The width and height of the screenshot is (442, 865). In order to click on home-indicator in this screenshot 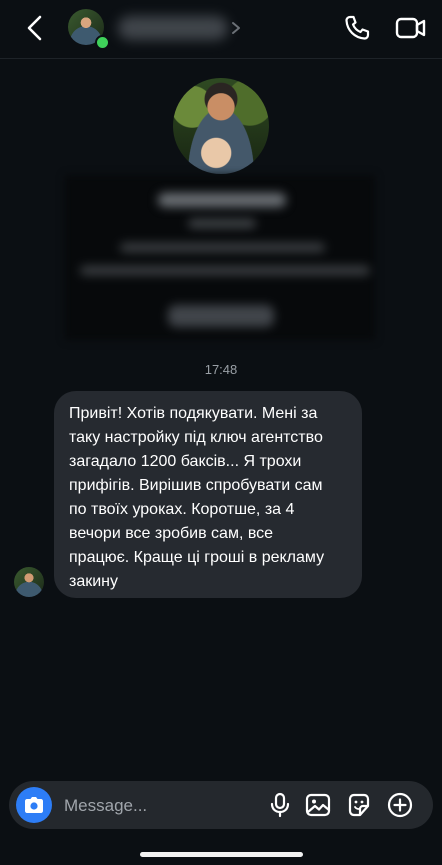, I will do `click(221, 854)`.